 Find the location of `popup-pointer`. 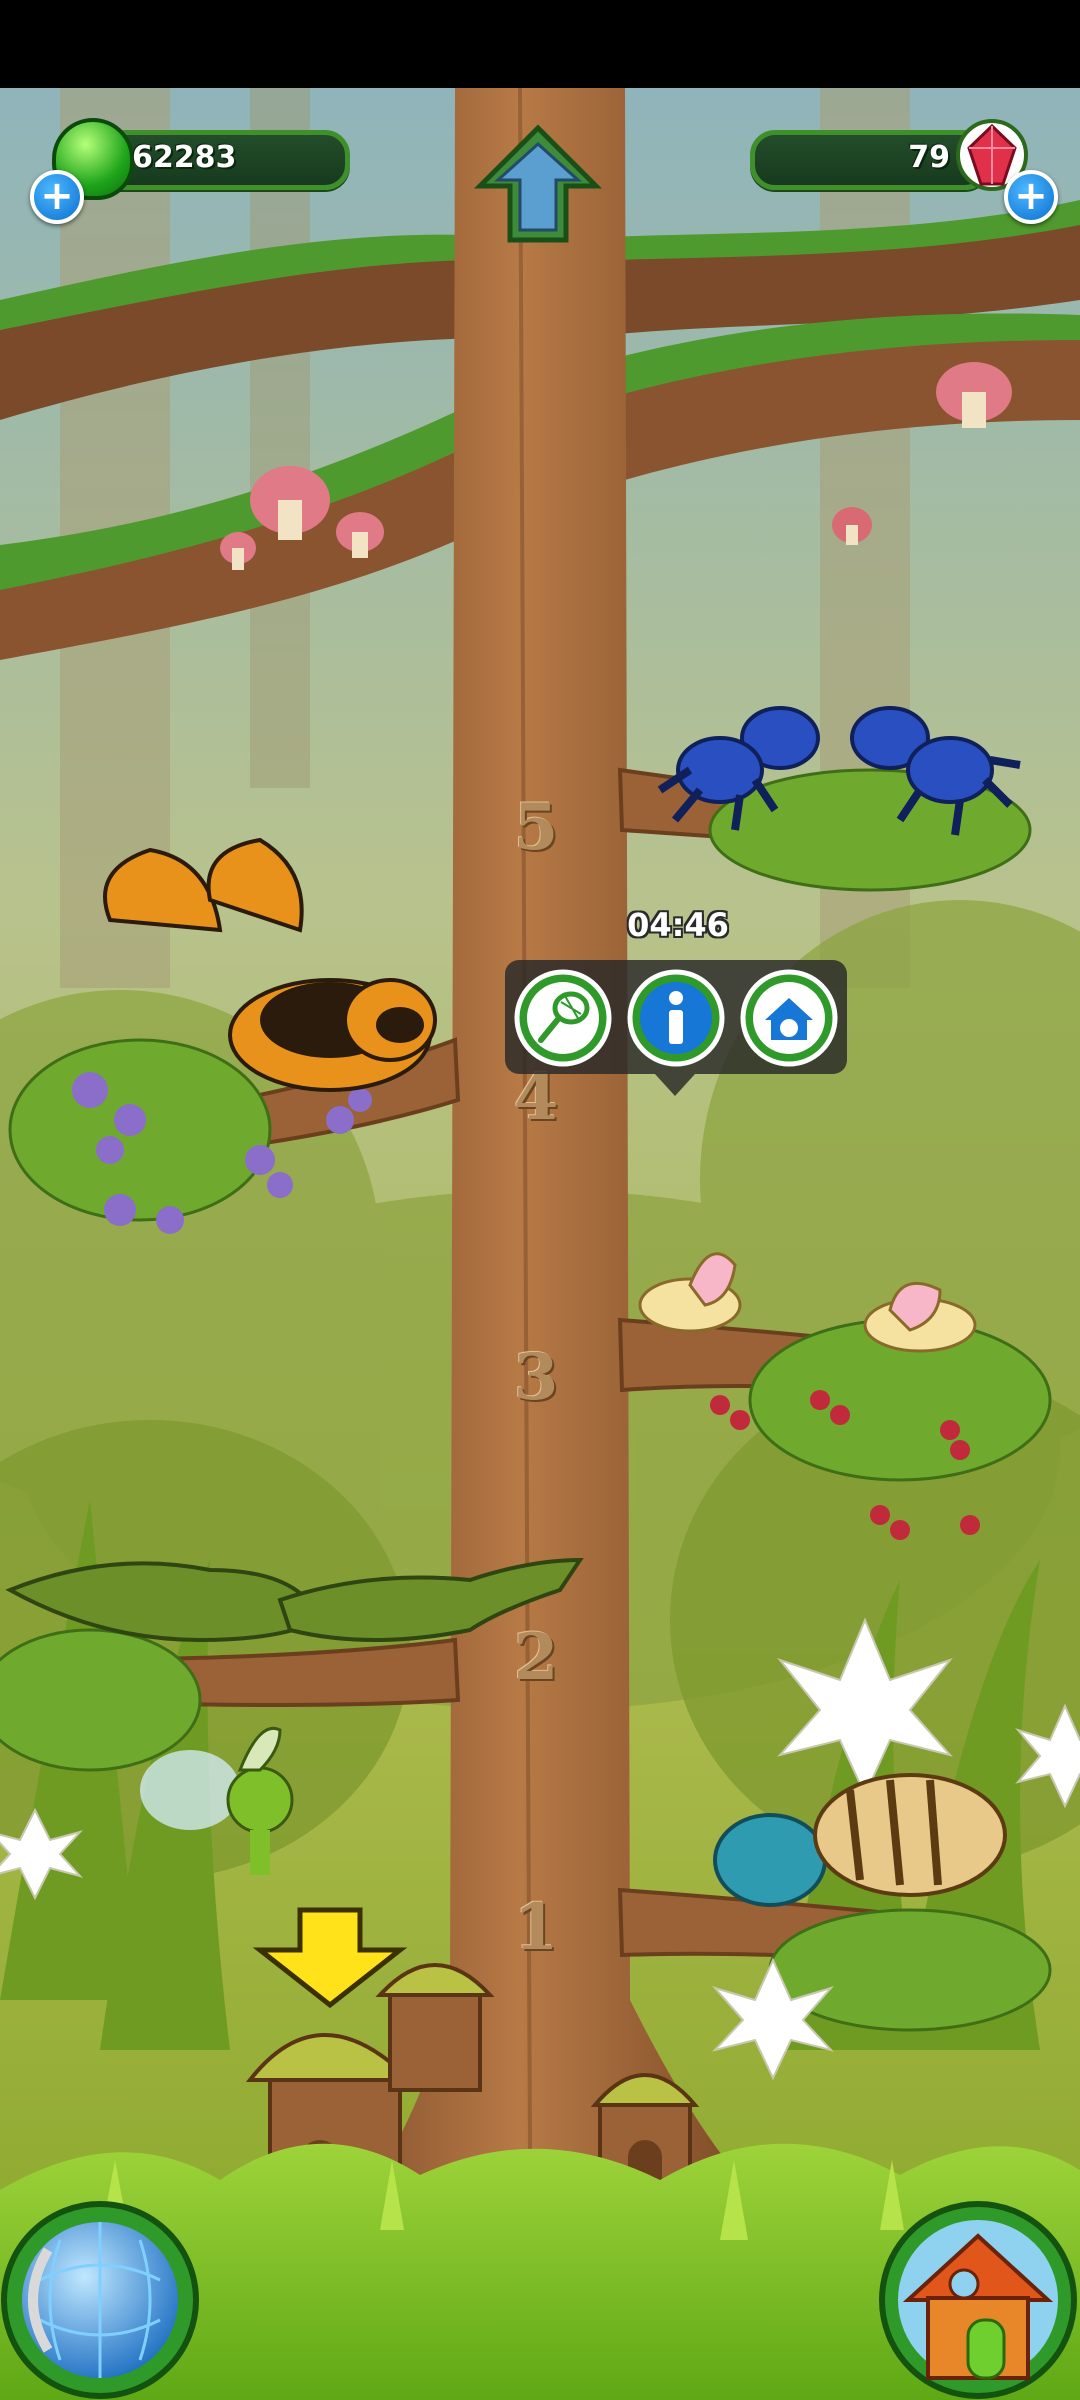

popup-pointer is located at coordinates (675, 1085).